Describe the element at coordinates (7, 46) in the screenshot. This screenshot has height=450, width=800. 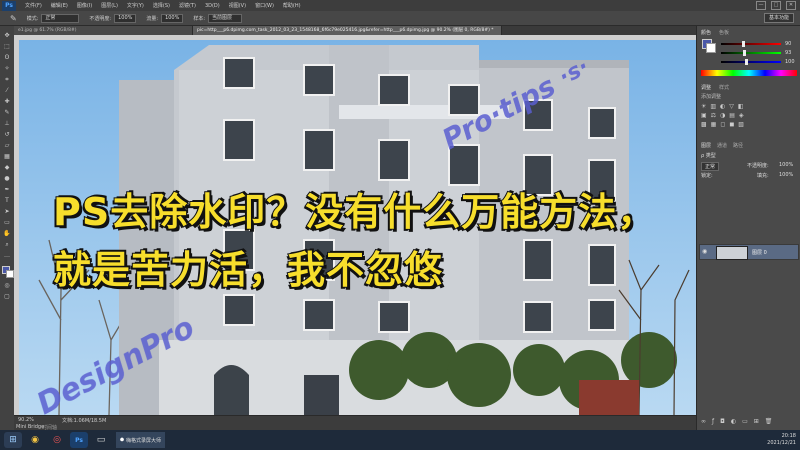
I see `marquee-tool-icon: ⬚` at that location.